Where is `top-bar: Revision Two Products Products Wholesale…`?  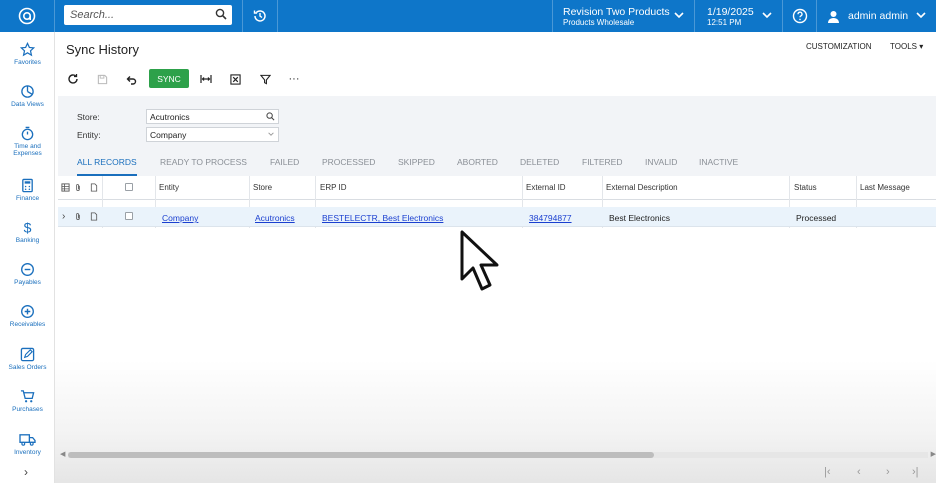 top-bar: Revision Two Products Products Wholesale… is located at coordinates (468, 16).